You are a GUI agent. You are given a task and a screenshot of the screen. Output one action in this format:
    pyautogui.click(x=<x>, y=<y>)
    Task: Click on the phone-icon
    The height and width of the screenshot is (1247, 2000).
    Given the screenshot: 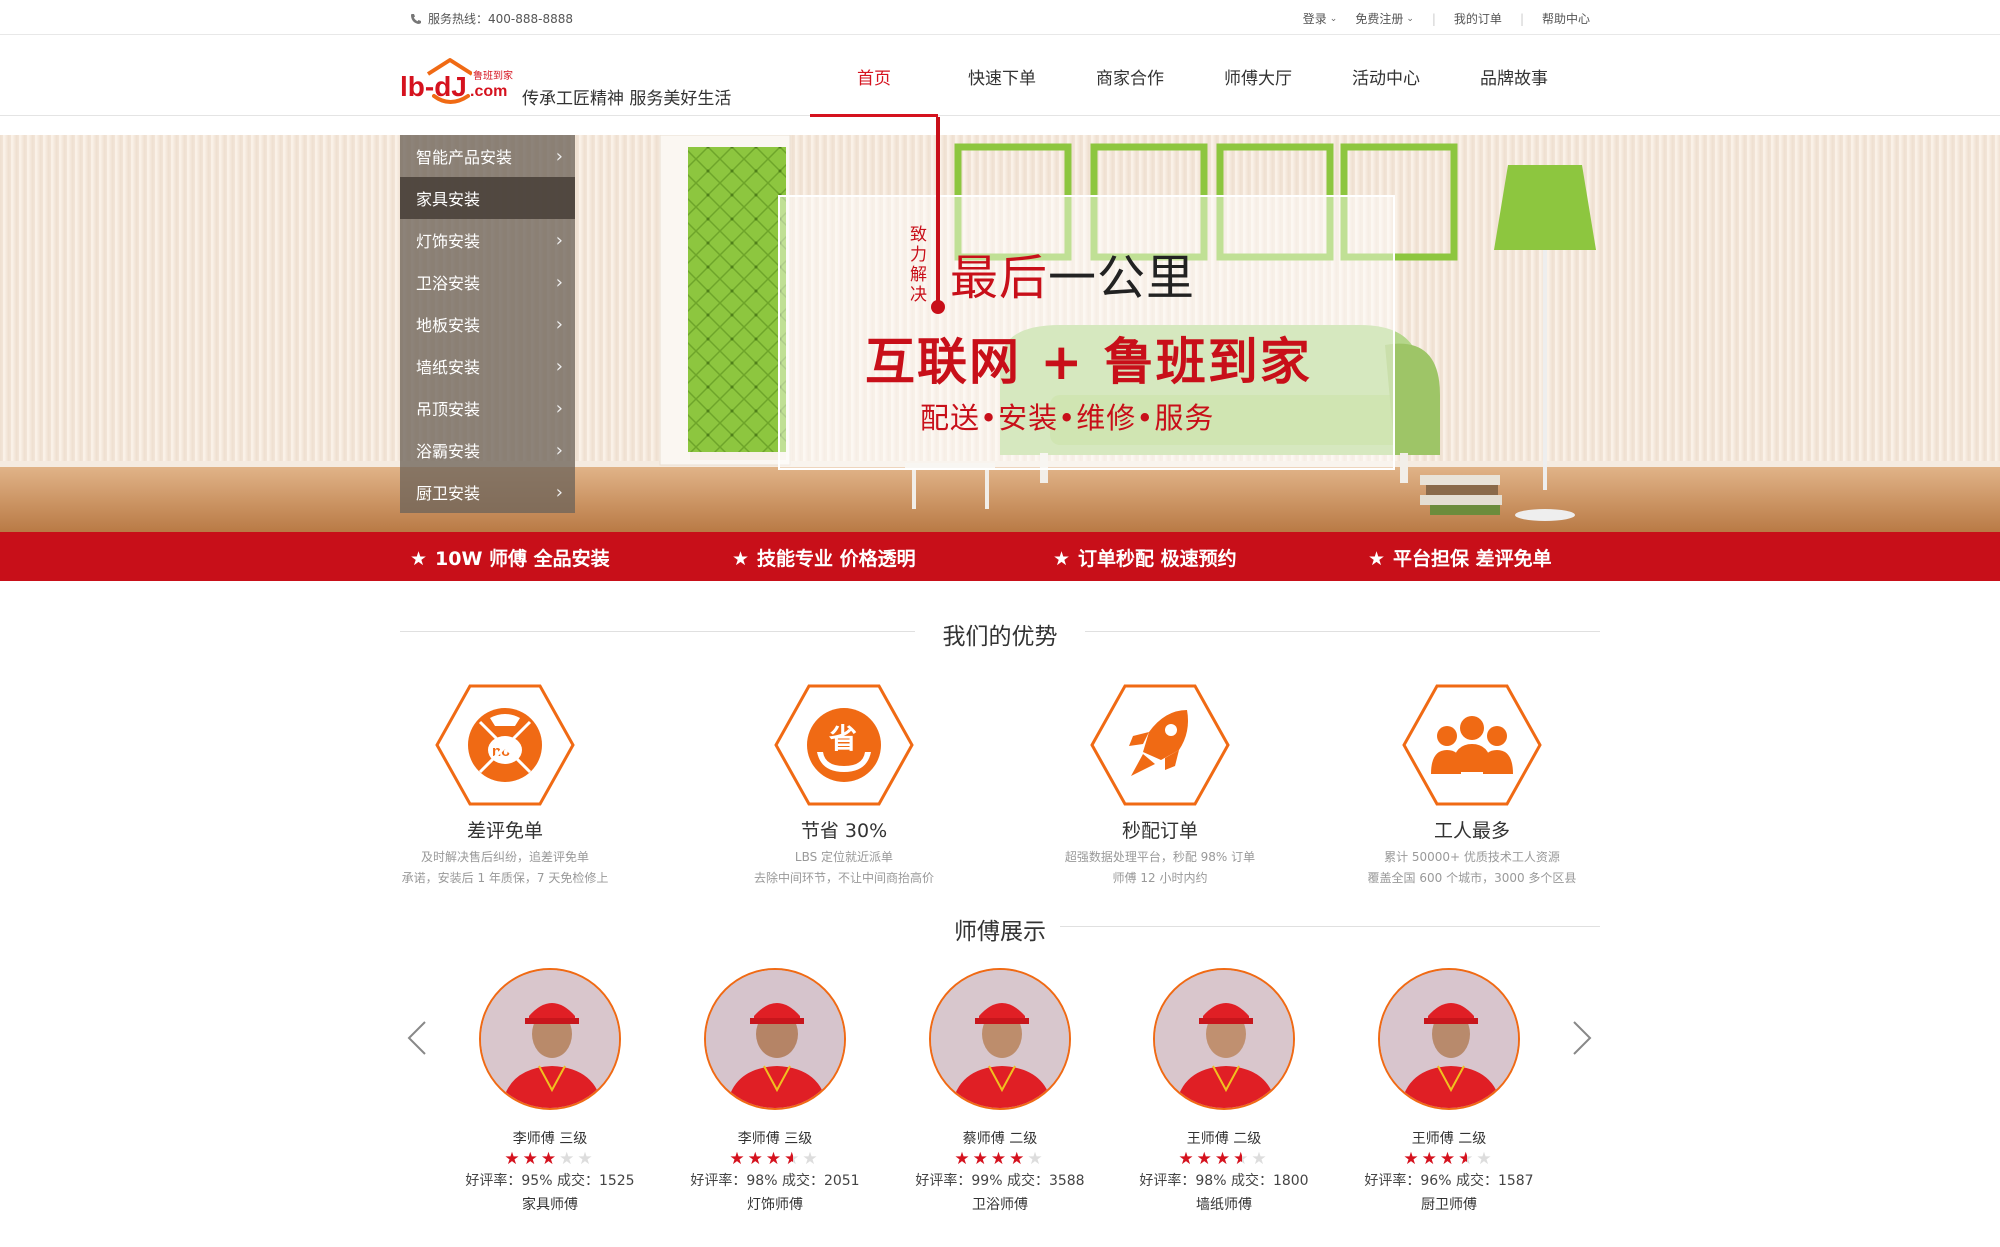 What is the action you would take?
    pyautogui.click(x=416, y=18)
    